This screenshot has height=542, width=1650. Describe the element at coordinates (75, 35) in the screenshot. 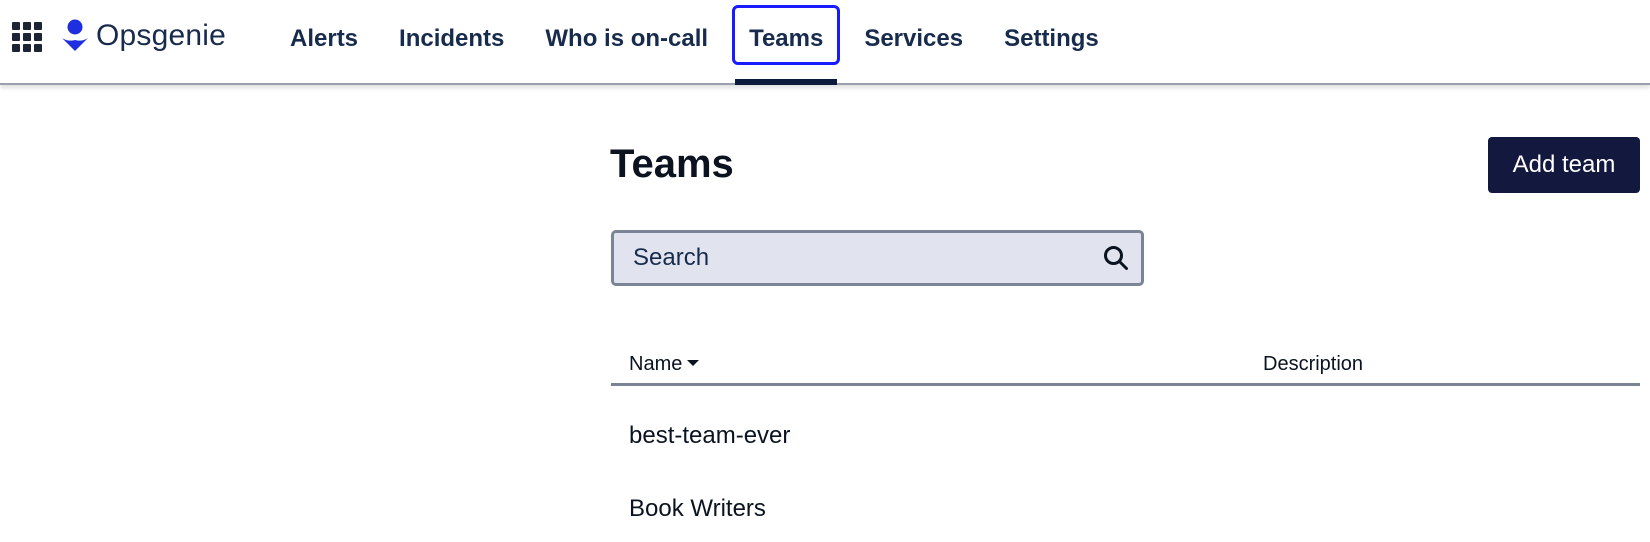

I see `opsgenie-logo-icon` at that location.